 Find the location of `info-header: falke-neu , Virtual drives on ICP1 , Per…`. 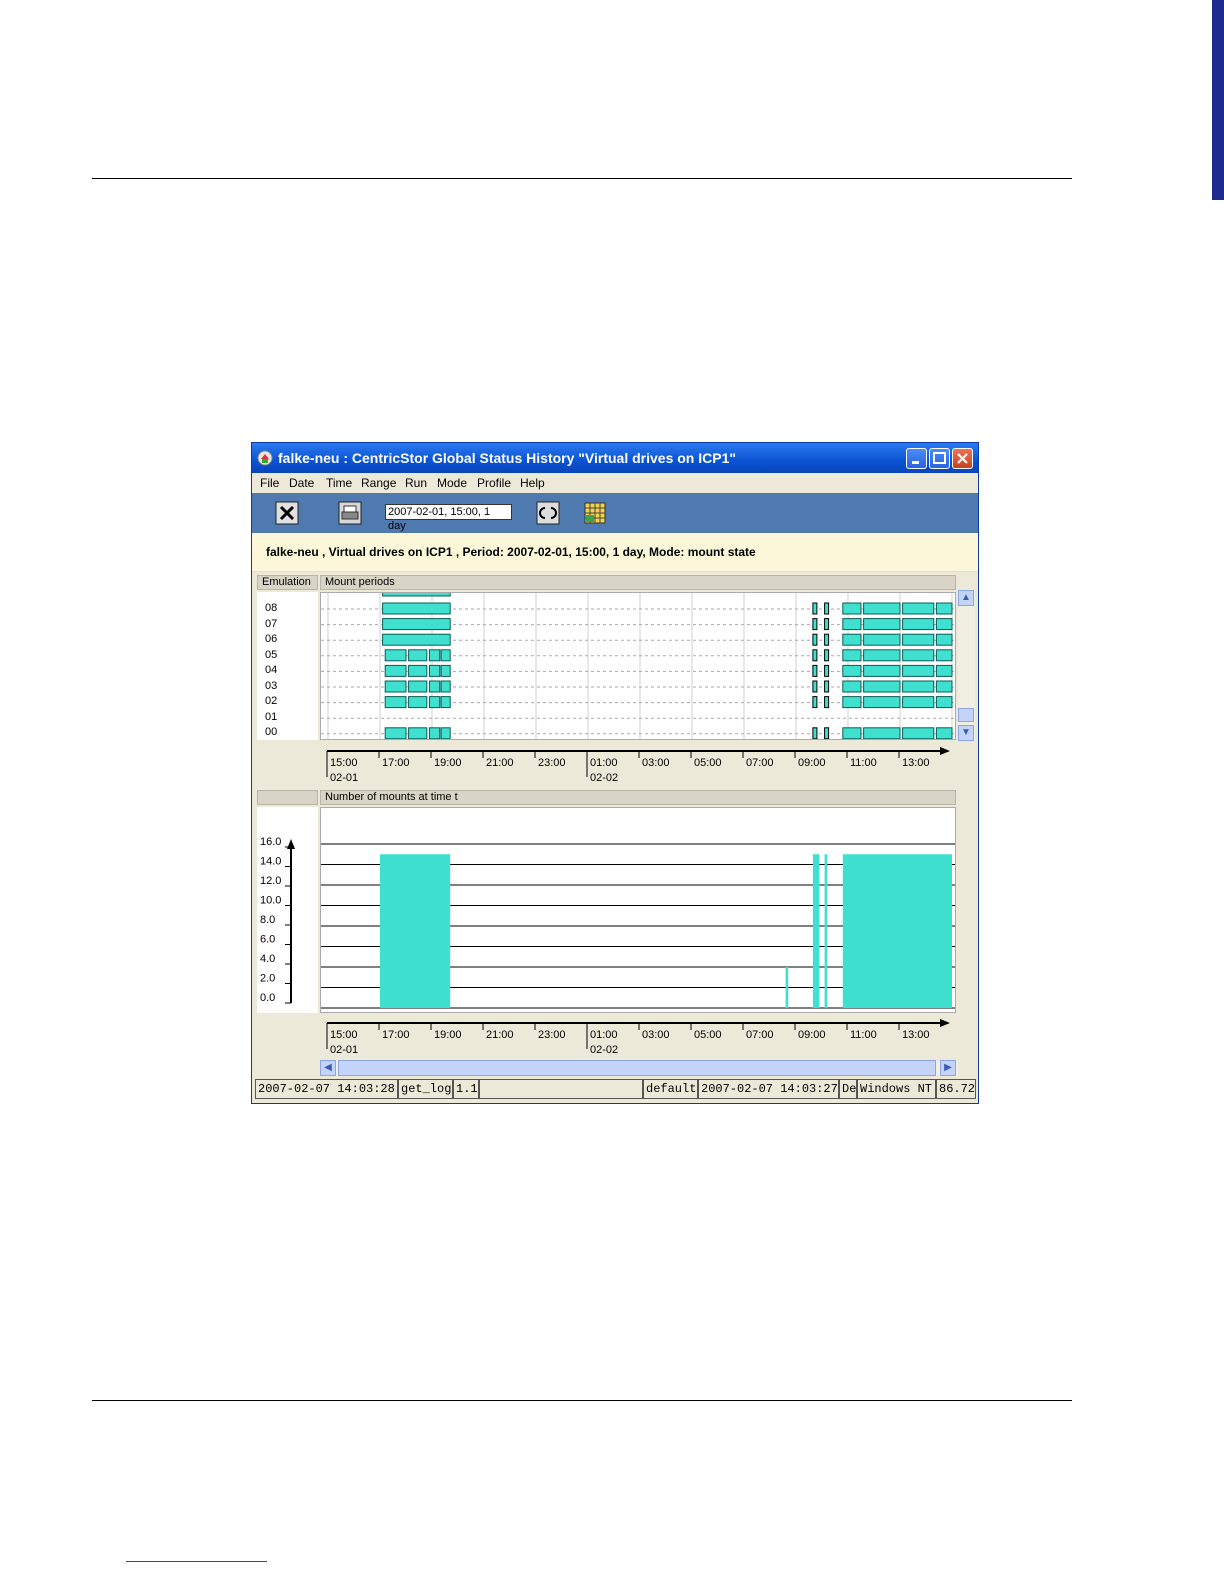

info-header: falke-neu , Virtual drives on ICP1 , Per… is located at coordinates (615, 552).